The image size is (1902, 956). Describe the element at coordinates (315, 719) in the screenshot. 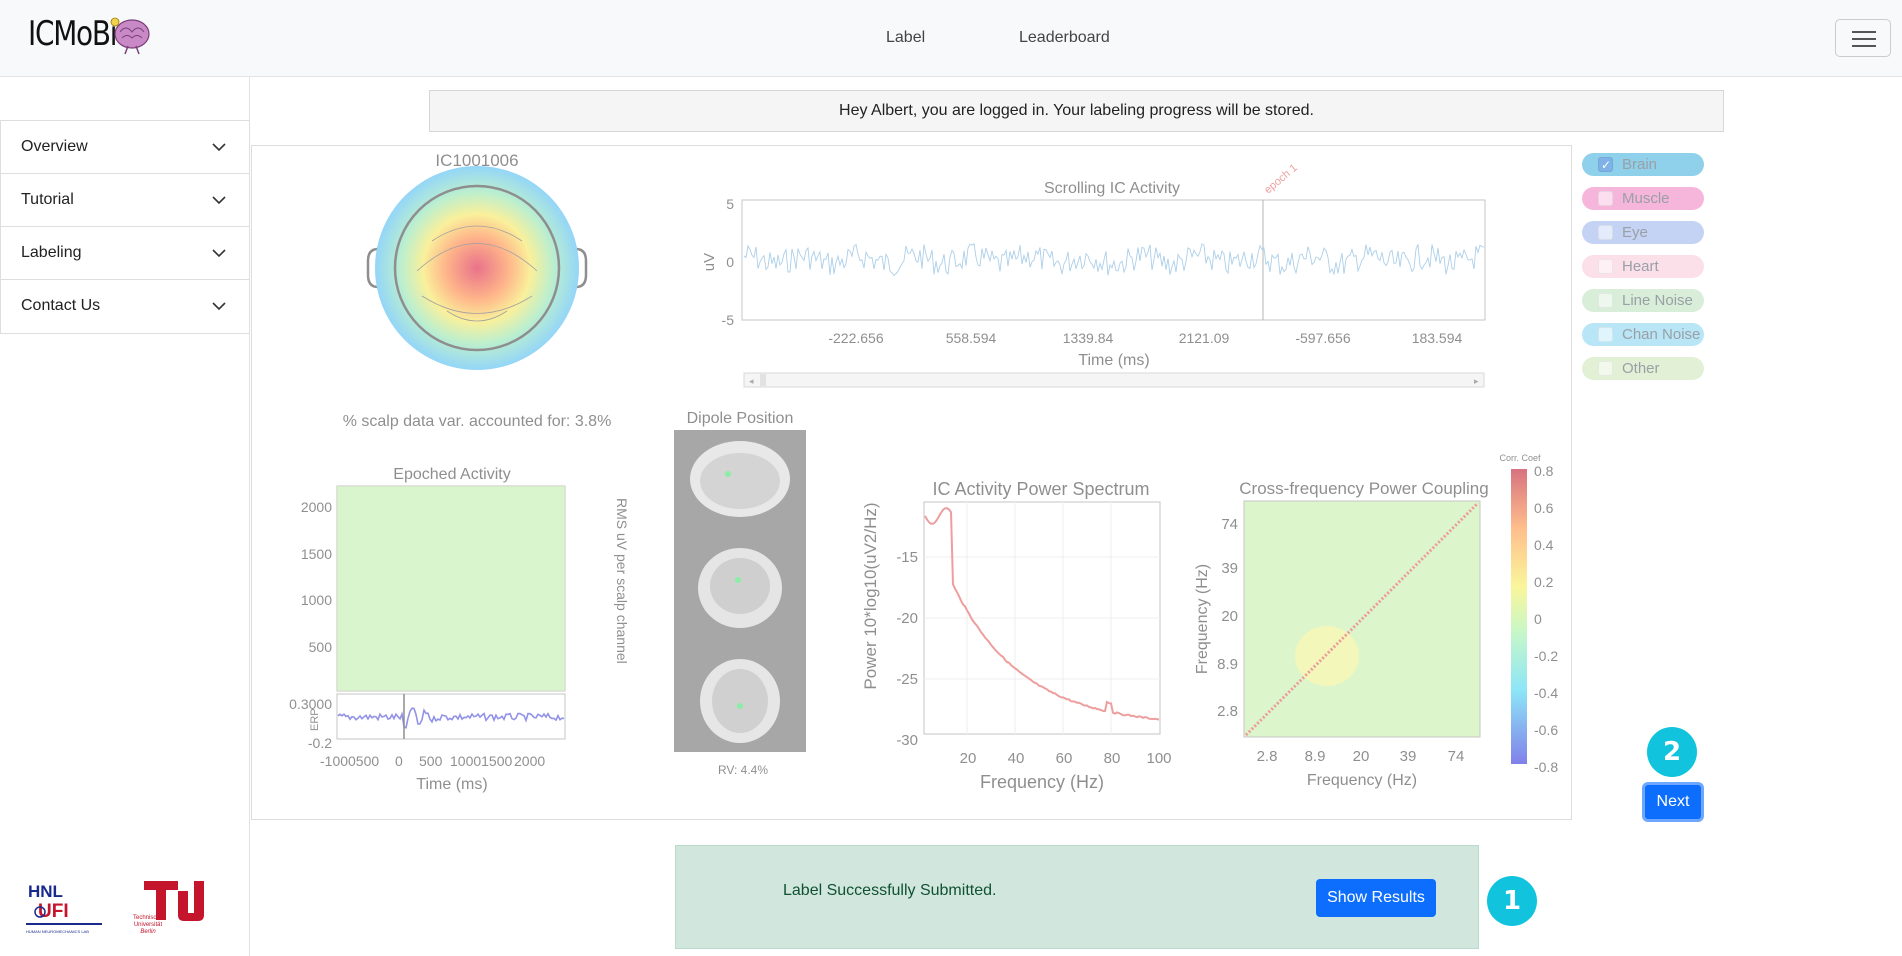

I see `erp-ylabel: ERP` at that location.